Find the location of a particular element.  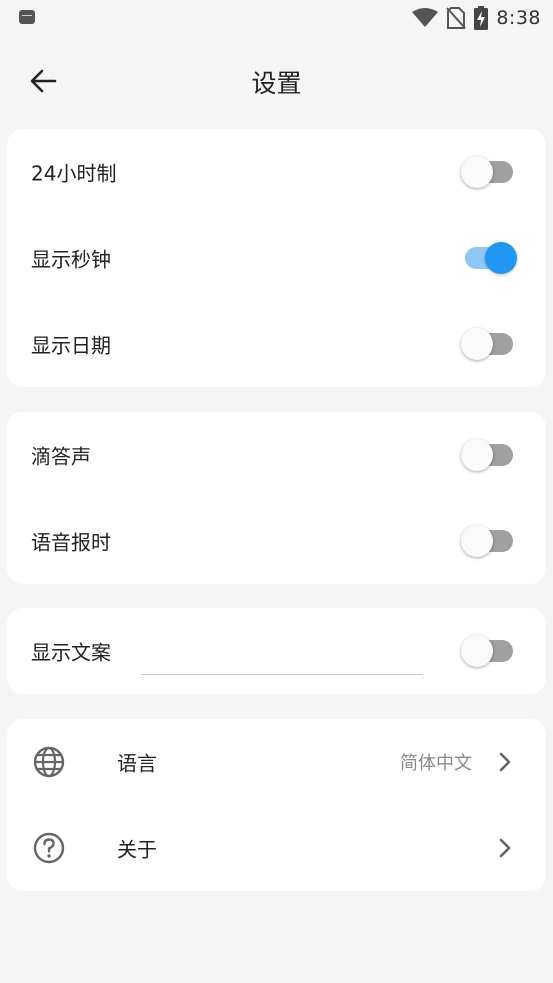

show-seconds-label: 显示秒钟 is located at coordinates (71, 259).